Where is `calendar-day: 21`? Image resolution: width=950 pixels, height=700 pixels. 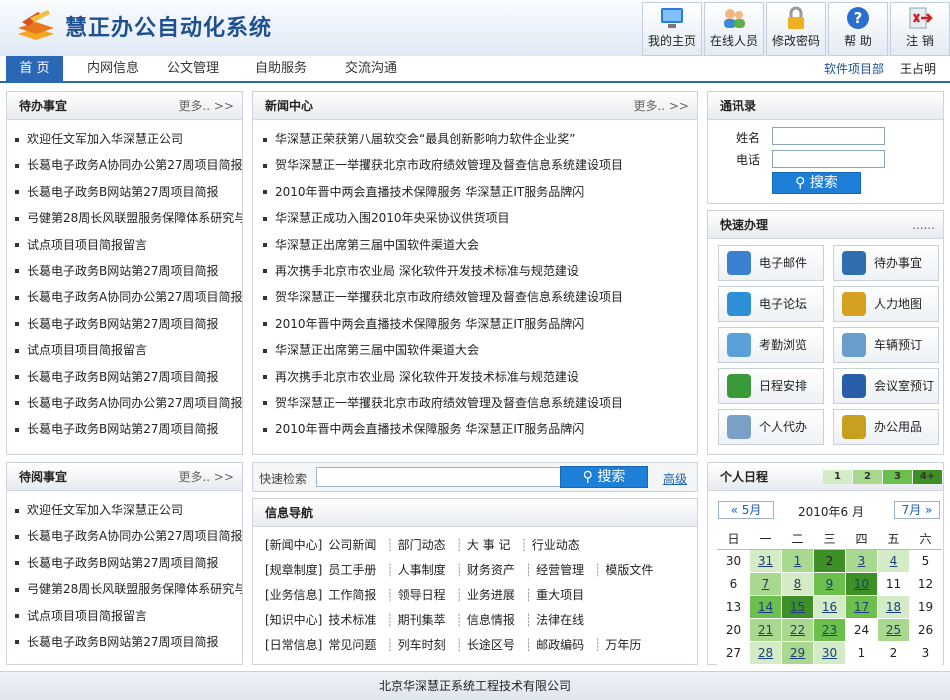 calendar-day: 21 is located at coordinates (765, 630).